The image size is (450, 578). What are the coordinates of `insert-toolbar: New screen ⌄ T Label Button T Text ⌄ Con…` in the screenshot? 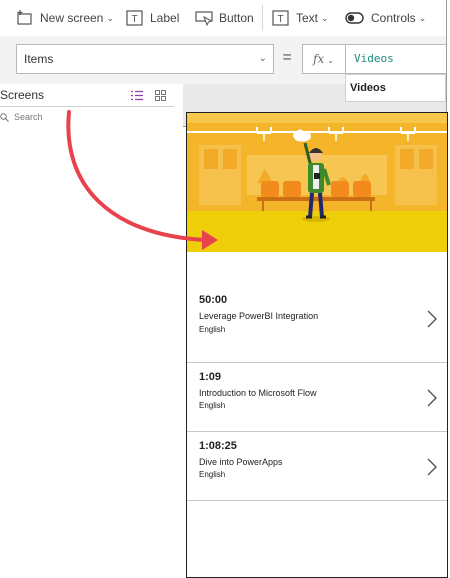 It's located at (223, 18).